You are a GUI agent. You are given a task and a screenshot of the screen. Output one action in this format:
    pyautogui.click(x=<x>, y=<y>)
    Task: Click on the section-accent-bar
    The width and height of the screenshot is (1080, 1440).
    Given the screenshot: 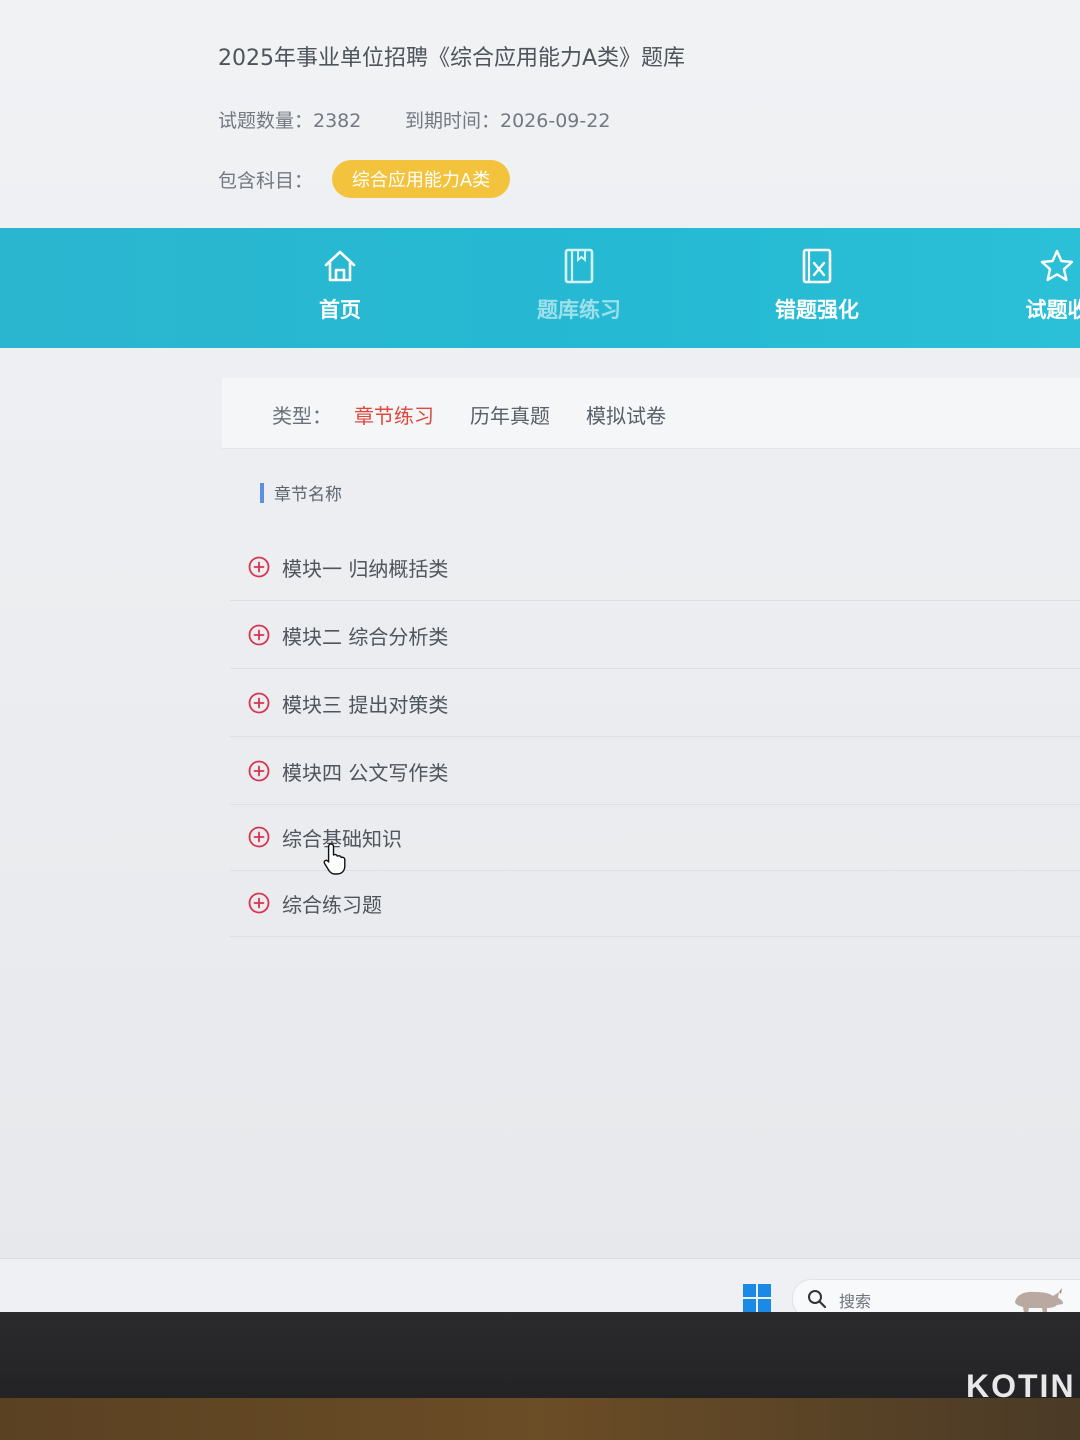 What is the action you would take?
    pyautogui.click(x=262, y=492)
    